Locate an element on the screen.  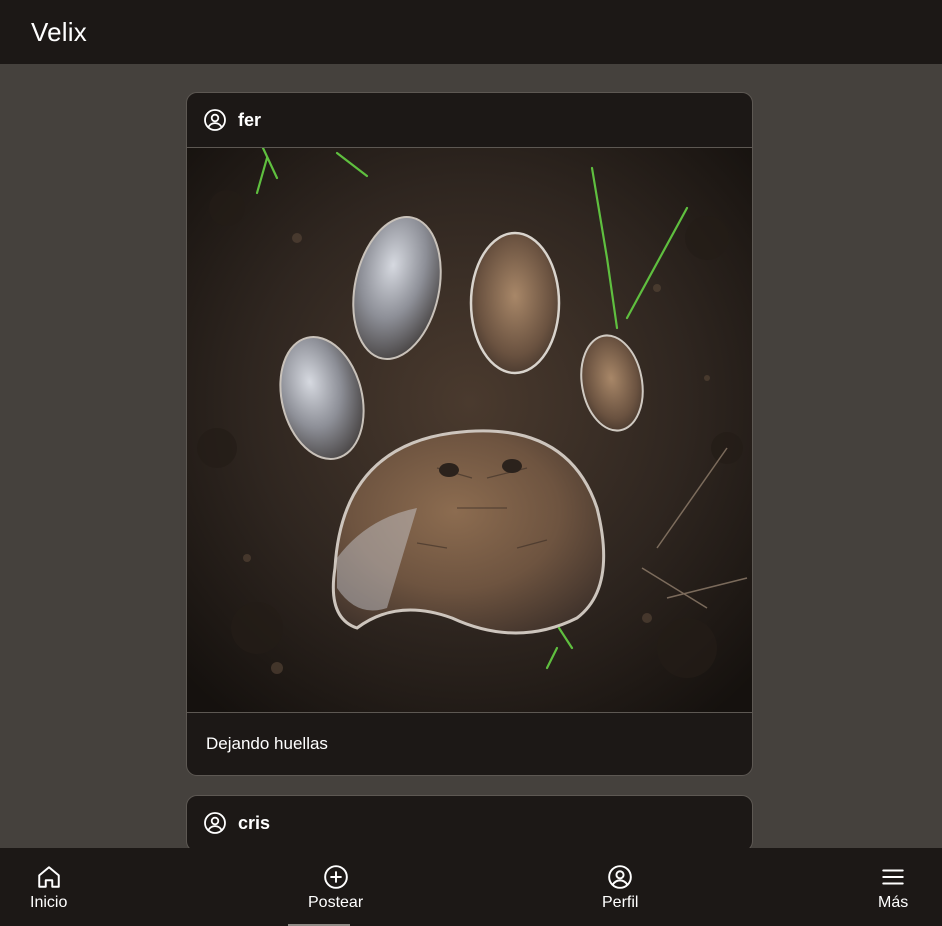
app-title: Velix is located at coordinates (59, 31).